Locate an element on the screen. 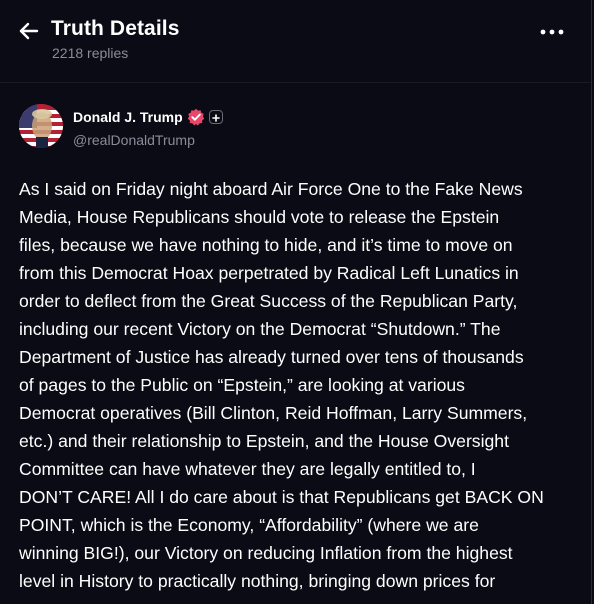  more-options-button is located at coordinates (552, 32).